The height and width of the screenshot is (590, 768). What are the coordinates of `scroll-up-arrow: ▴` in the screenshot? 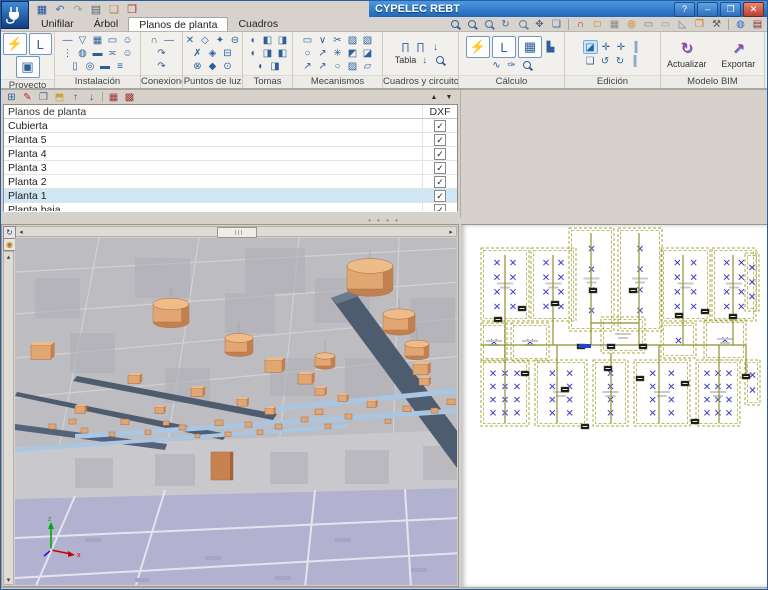 It's located at (9, 256).